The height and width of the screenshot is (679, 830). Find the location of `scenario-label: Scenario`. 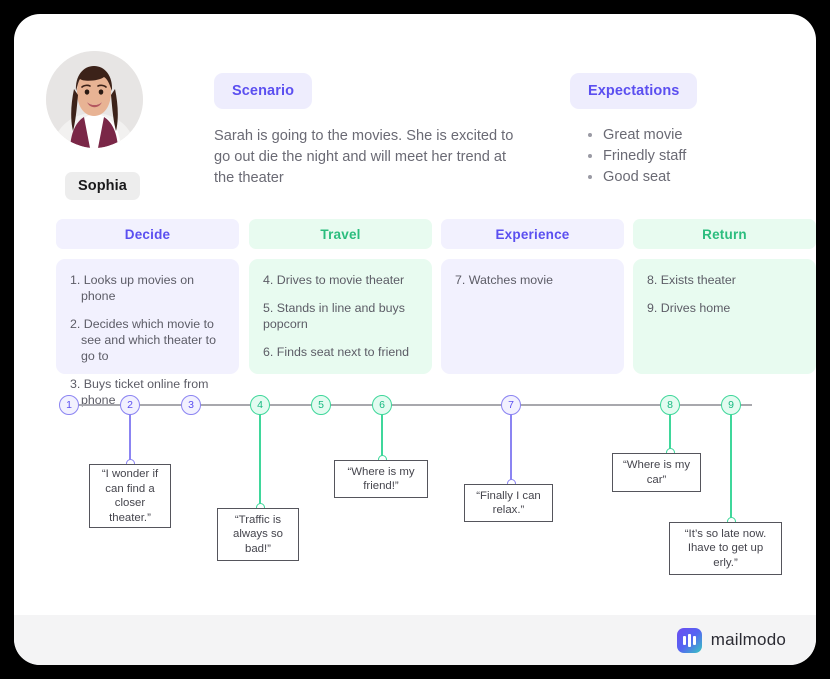

scenario-label: Scenario is located at coordinates (263, 91).